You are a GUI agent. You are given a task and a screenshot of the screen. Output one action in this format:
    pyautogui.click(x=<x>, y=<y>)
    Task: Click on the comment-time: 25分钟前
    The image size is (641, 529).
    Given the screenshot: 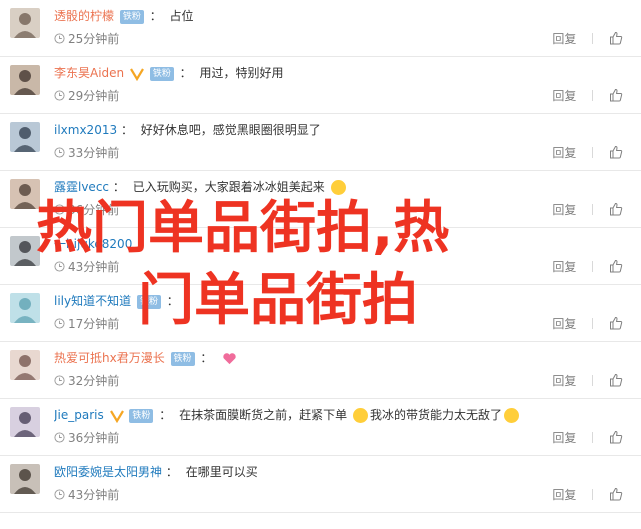 What is the action you would take?
    pyautogui.click(x=86, y=39)
    